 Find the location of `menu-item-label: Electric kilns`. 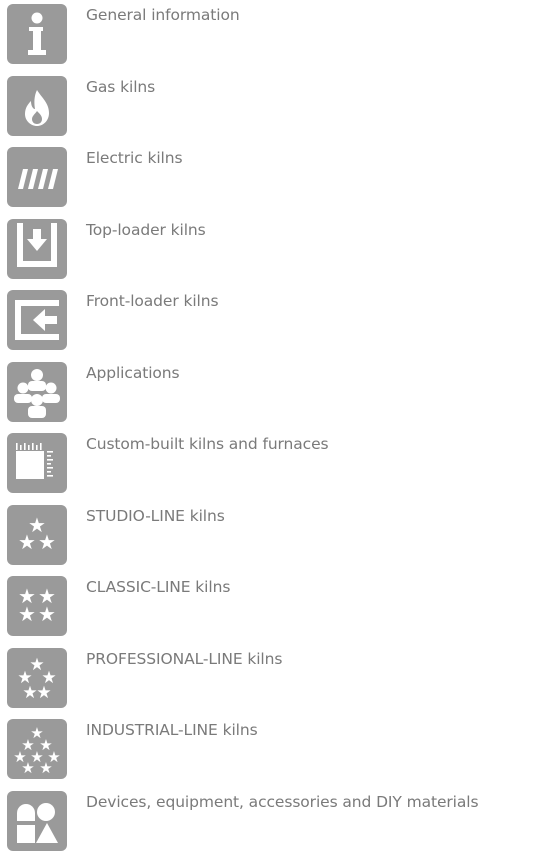

menu-item-label: Electric kilns is located at coordinates (134, 158).